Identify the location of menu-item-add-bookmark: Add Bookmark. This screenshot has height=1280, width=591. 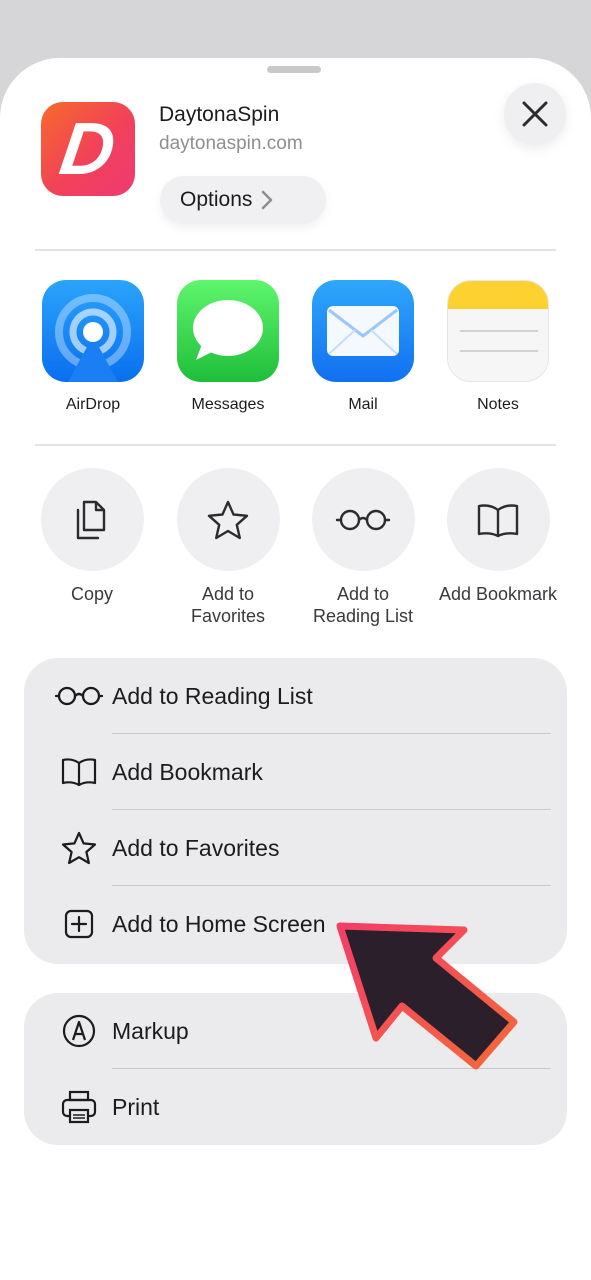
(295, 772).